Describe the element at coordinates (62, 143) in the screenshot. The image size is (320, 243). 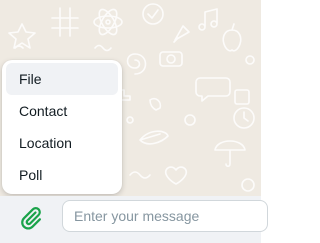
I see `menu-item-location: Location` at that location.